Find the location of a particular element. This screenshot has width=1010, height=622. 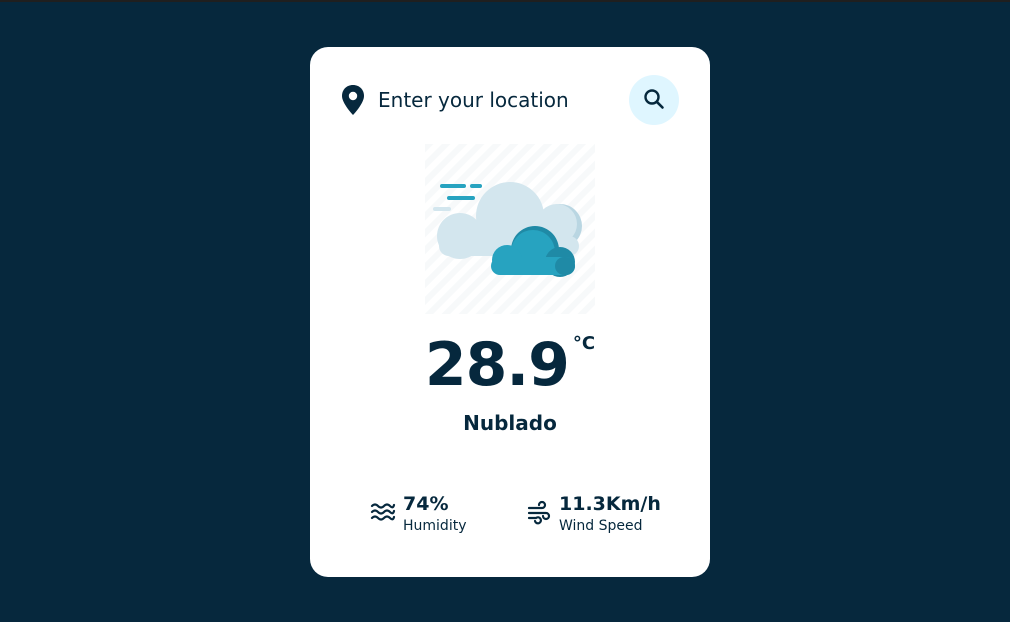

wind-label: Wind Speed is located at coordinates (601, 526).